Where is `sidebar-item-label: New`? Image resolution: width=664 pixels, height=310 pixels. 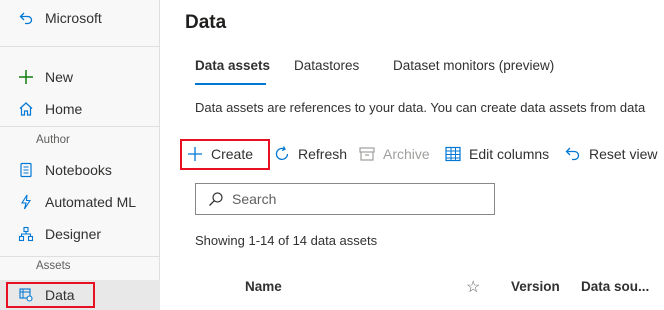 sidebar-item-label: New is located at coordinates (59, 77).